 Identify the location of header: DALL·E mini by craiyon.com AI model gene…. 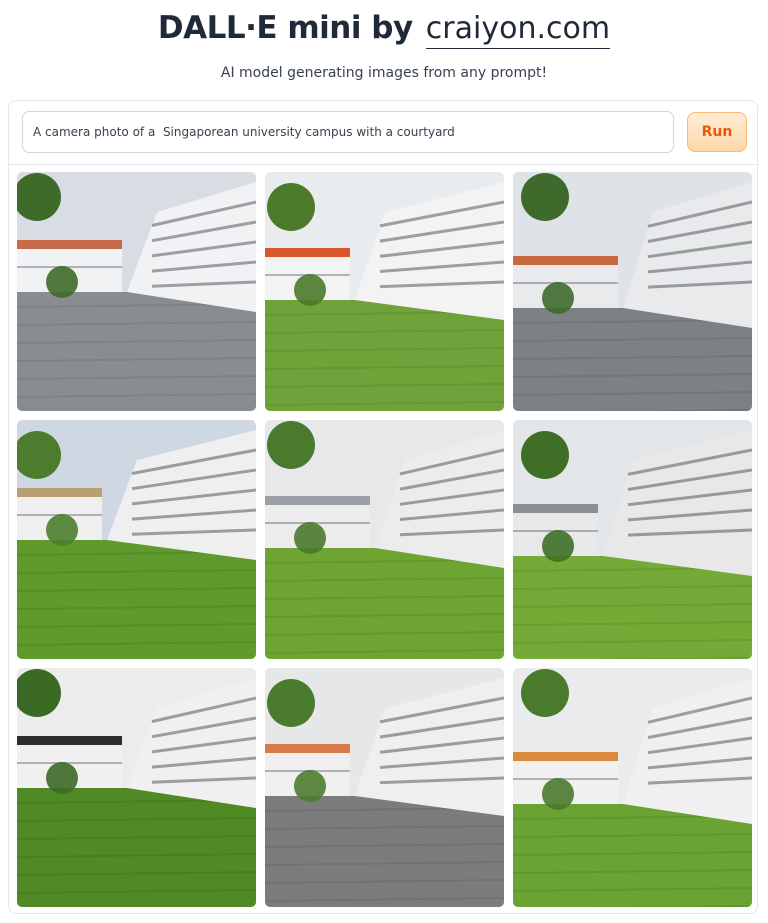
(384, 50).